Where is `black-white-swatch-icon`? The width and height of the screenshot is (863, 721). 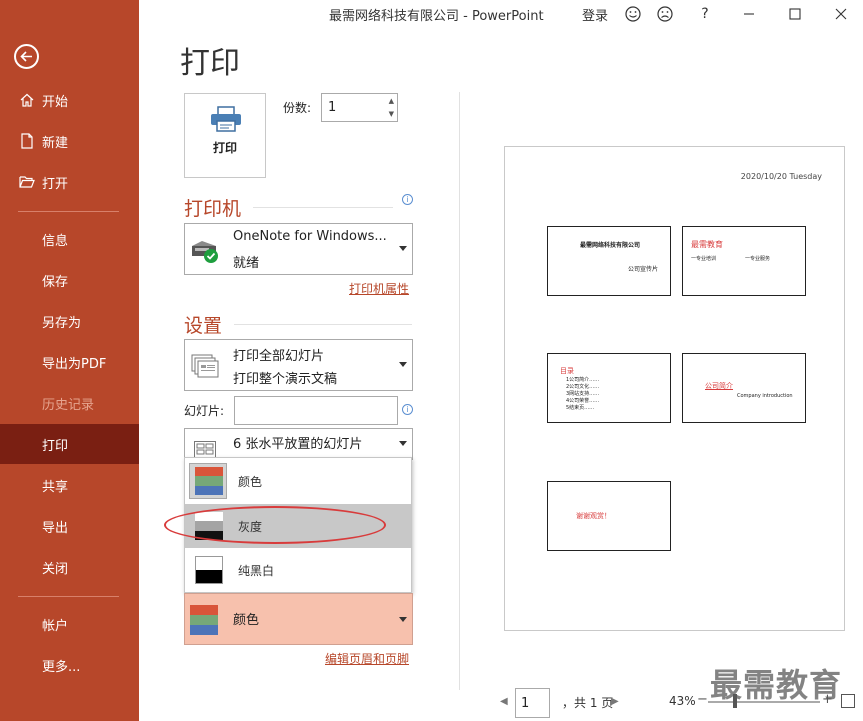 black-white-swatch-icon is located at coordinates (209, 570).